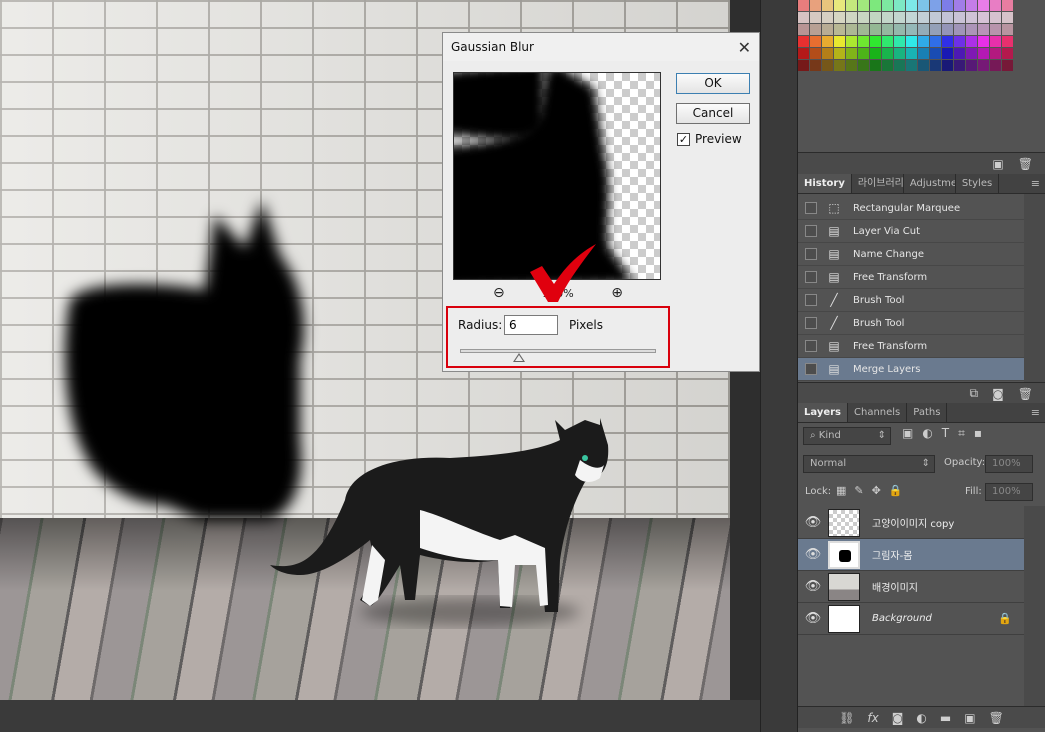 Image resolution: width=1045 pixels, height=732 pixels. Describe the element at coordinates (713, 113) in the screenshot. I see `cancel-button: Cancel` at that location.